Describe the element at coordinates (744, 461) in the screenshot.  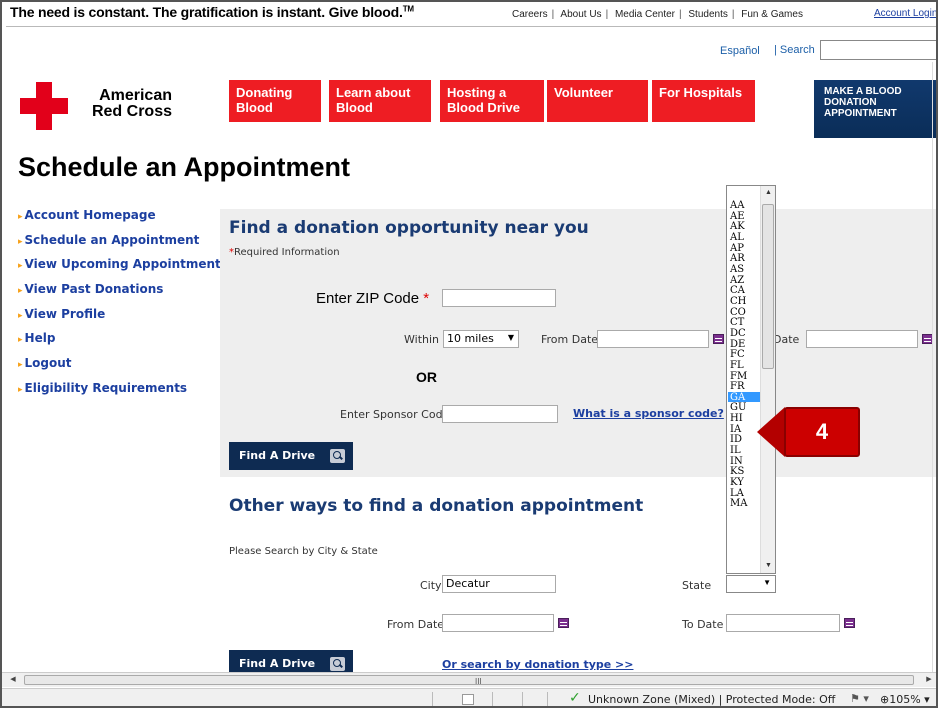
I see `state-option: IN` at that location.